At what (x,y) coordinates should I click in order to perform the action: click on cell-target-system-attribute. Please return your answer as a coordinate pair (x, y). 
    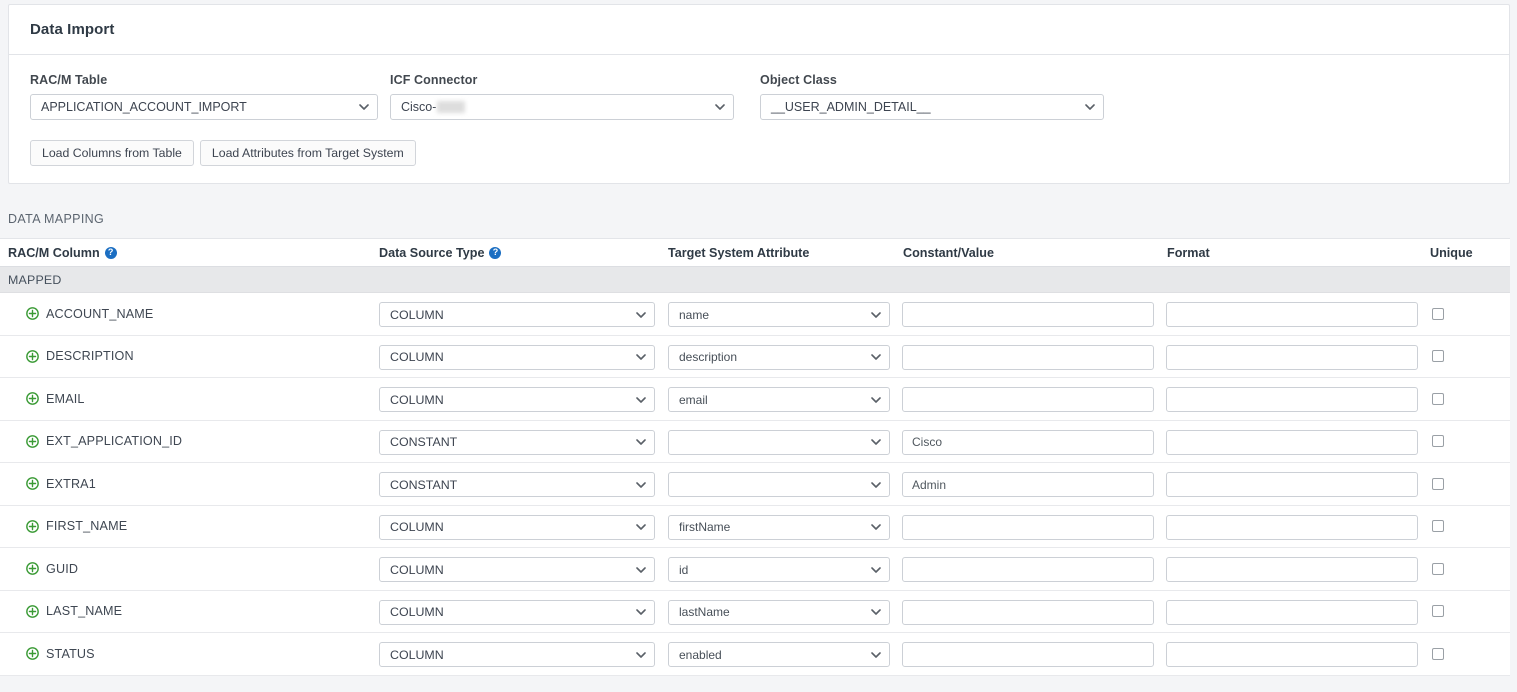
    Looking at the image, I should click on (779, 484).